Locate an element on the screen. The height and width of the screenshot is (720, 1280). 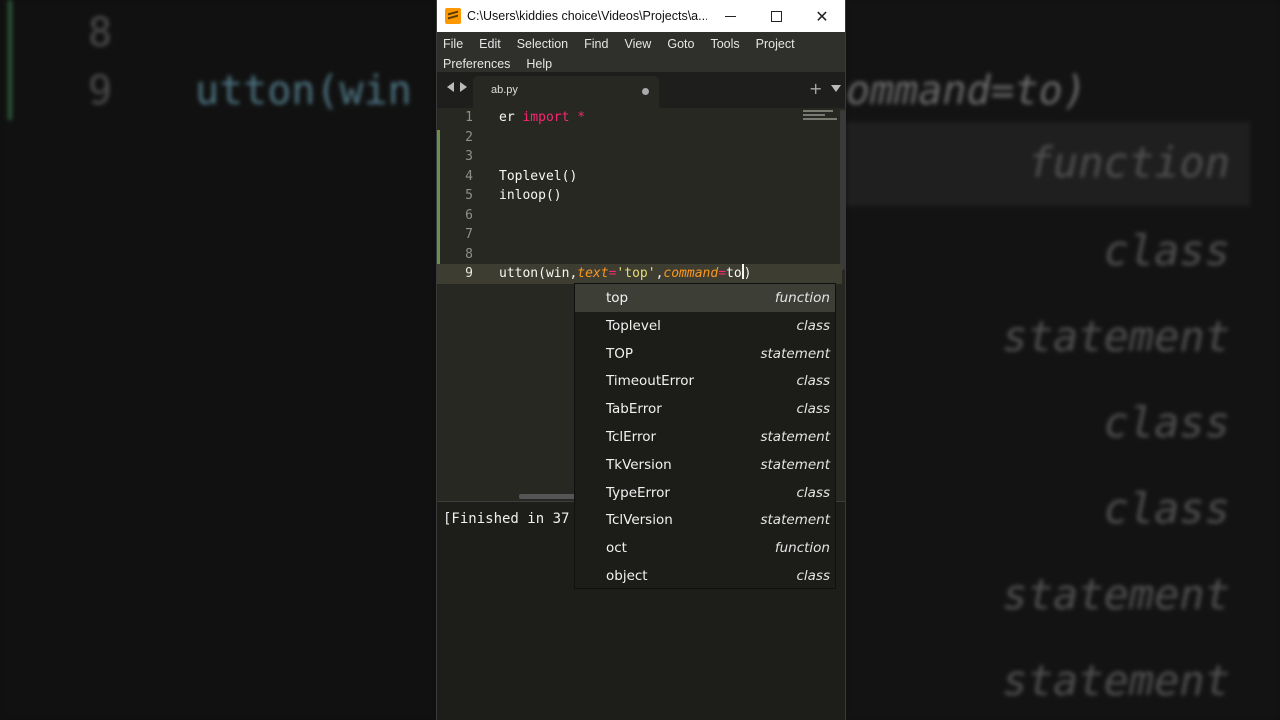
code-text: inloop() is located at coordinates (530, 195).